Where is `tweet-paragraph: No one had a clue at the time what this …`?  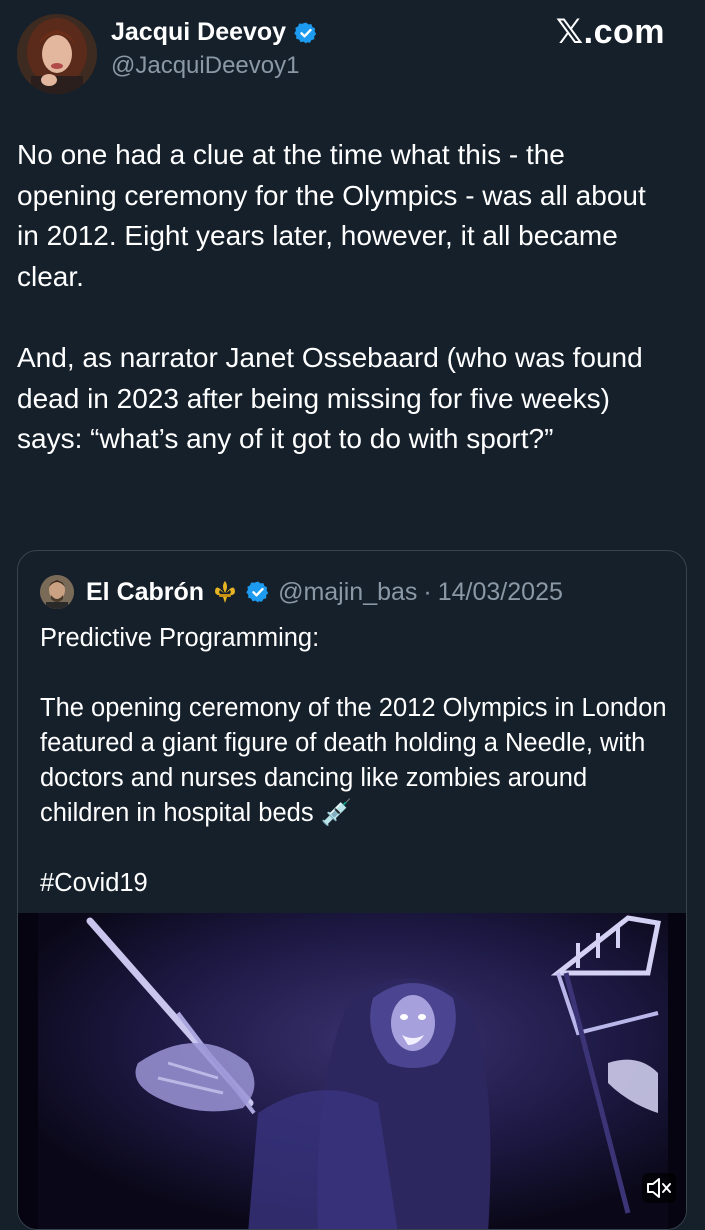 tweet-paragraph: No one had a clue at the time what this … is located at coordinates (331, 215).